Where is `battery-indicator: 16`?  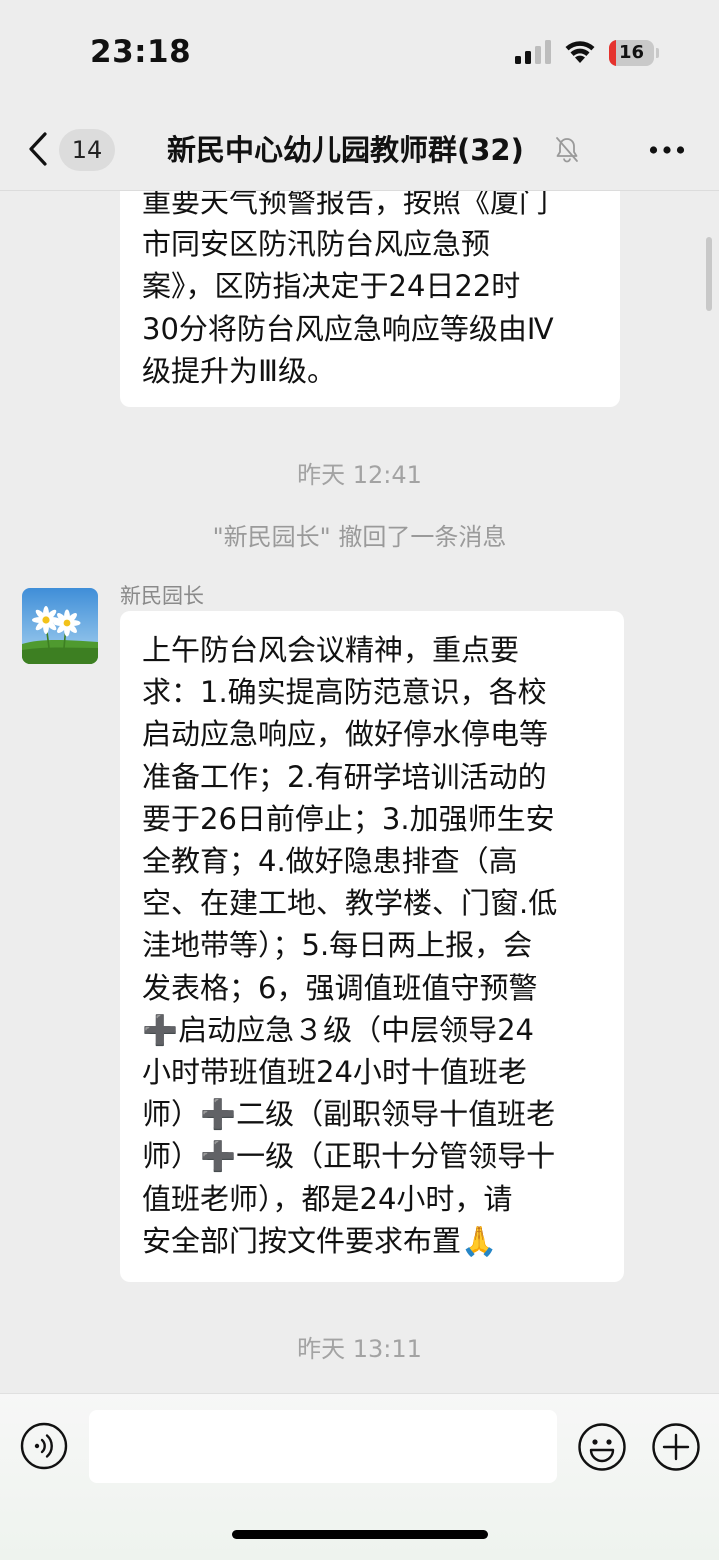 battery-indicator: 16 is located at coordinates (634, 53).